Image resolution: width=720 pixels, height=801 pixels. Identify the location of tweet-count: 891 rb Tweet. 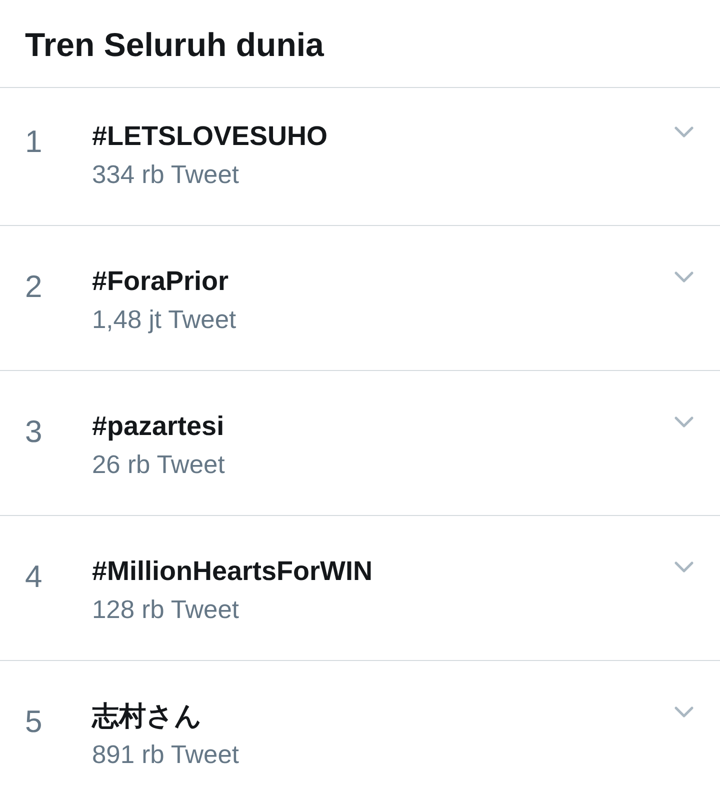
(165, 755).